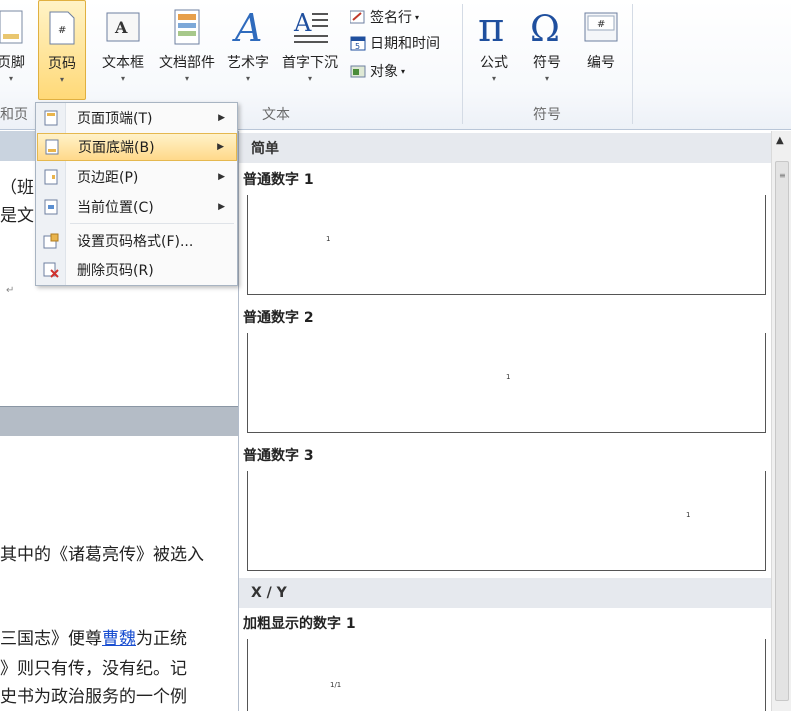 The image size is (791, 711). What do you see at coordinates (248, 27) in the screenshot?
I see `wordart-icon: A` at bounding box center [248, 27].